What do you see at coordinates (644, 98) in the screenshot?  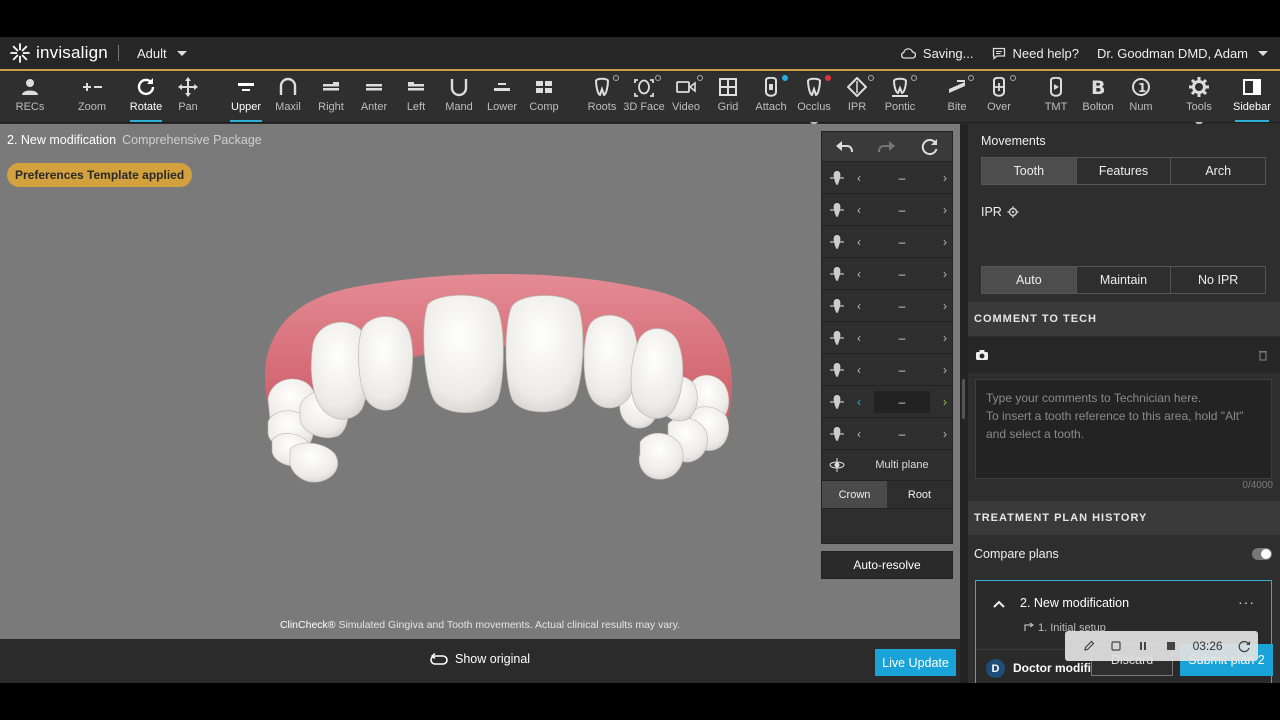 I see `toolbar-3d-face-button: 3D Face` at bounding box center [644, 98].